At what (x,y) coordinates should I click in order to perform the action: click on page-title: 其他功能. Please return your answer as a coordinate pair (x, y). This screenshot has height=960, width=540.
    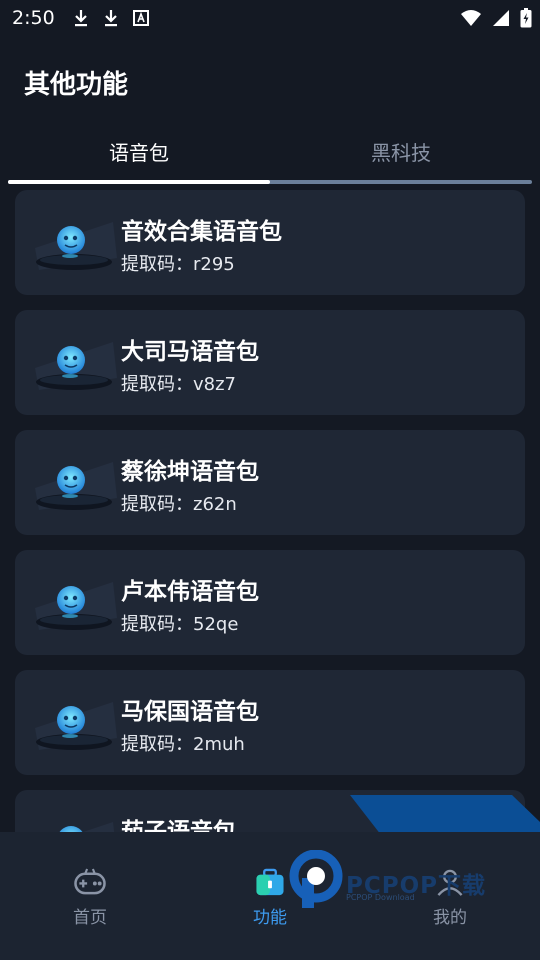
    Looking at the image, I should click on (76, 85).